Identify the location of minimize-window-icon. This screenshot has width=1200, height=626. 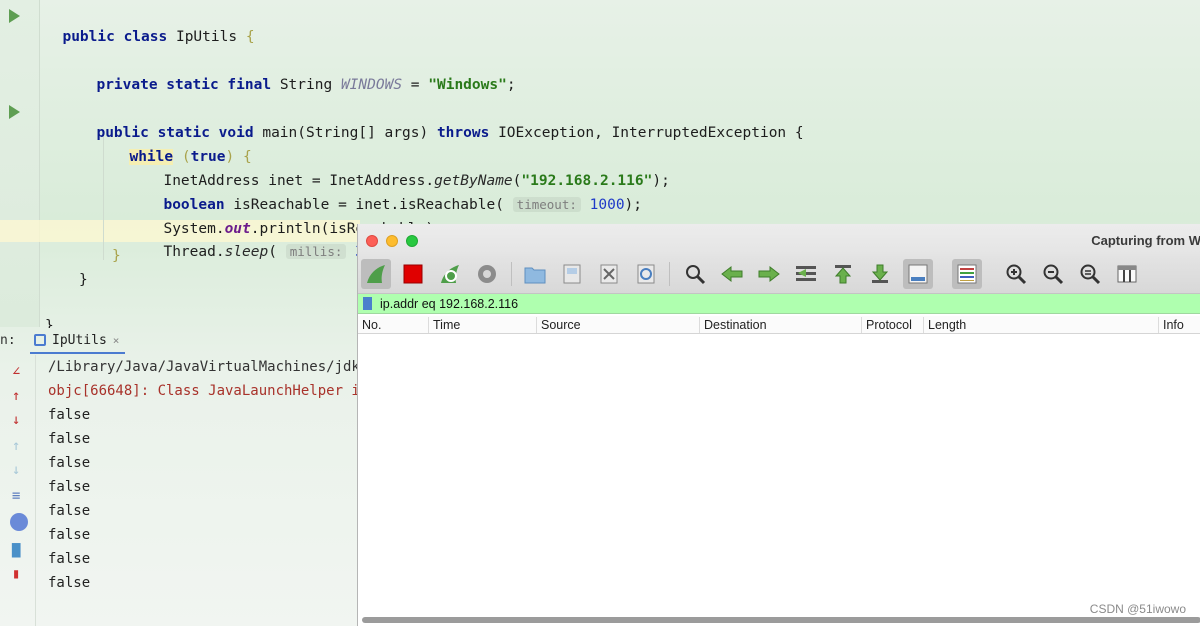
(392, 241).